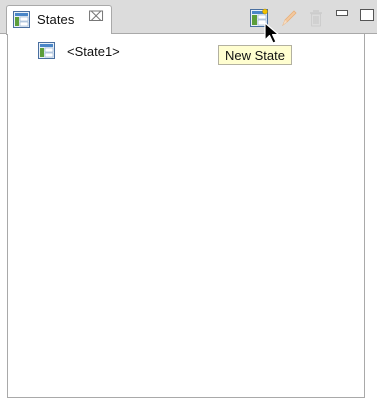 The height and width of the screenshot is (401, 377). What do you see at coordinates (255, 55) in the screenshot?
I see `tooltip-new-state: New State` at bounding box center [255, 55].